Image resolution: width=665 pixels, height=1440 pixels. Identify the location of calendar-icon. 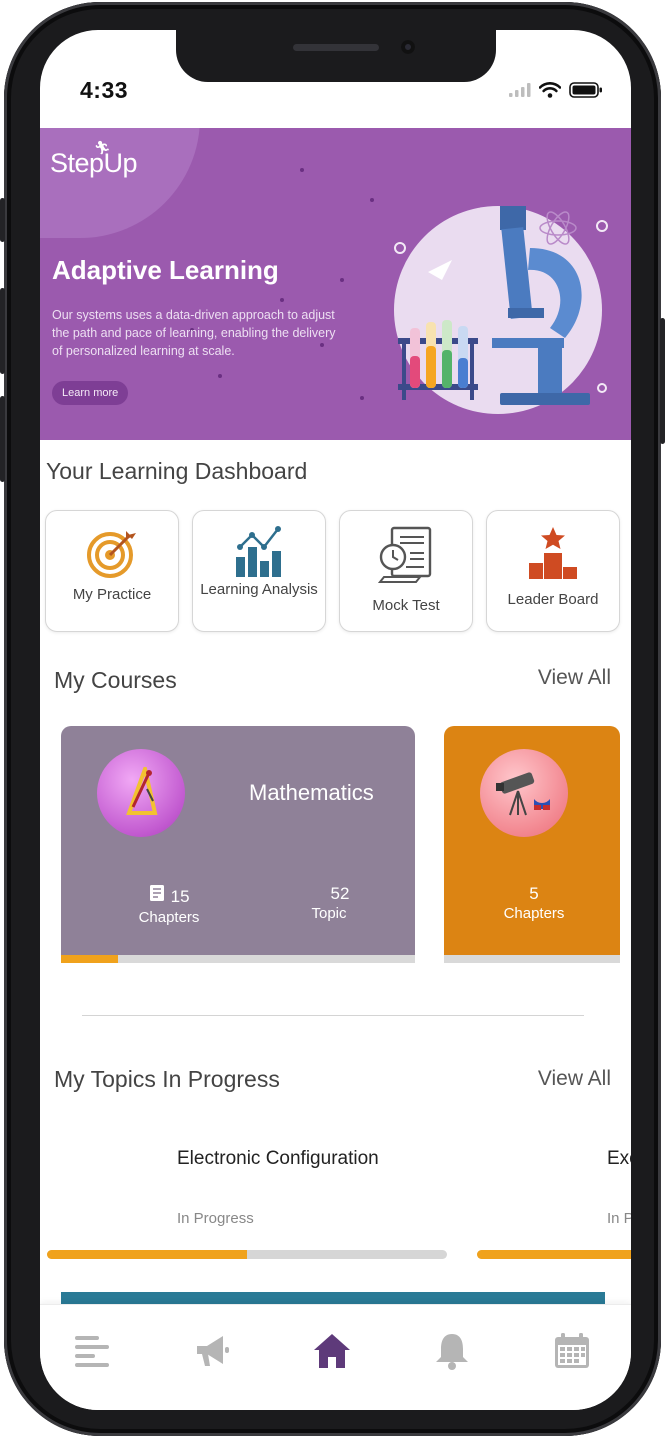
(572, 1353).